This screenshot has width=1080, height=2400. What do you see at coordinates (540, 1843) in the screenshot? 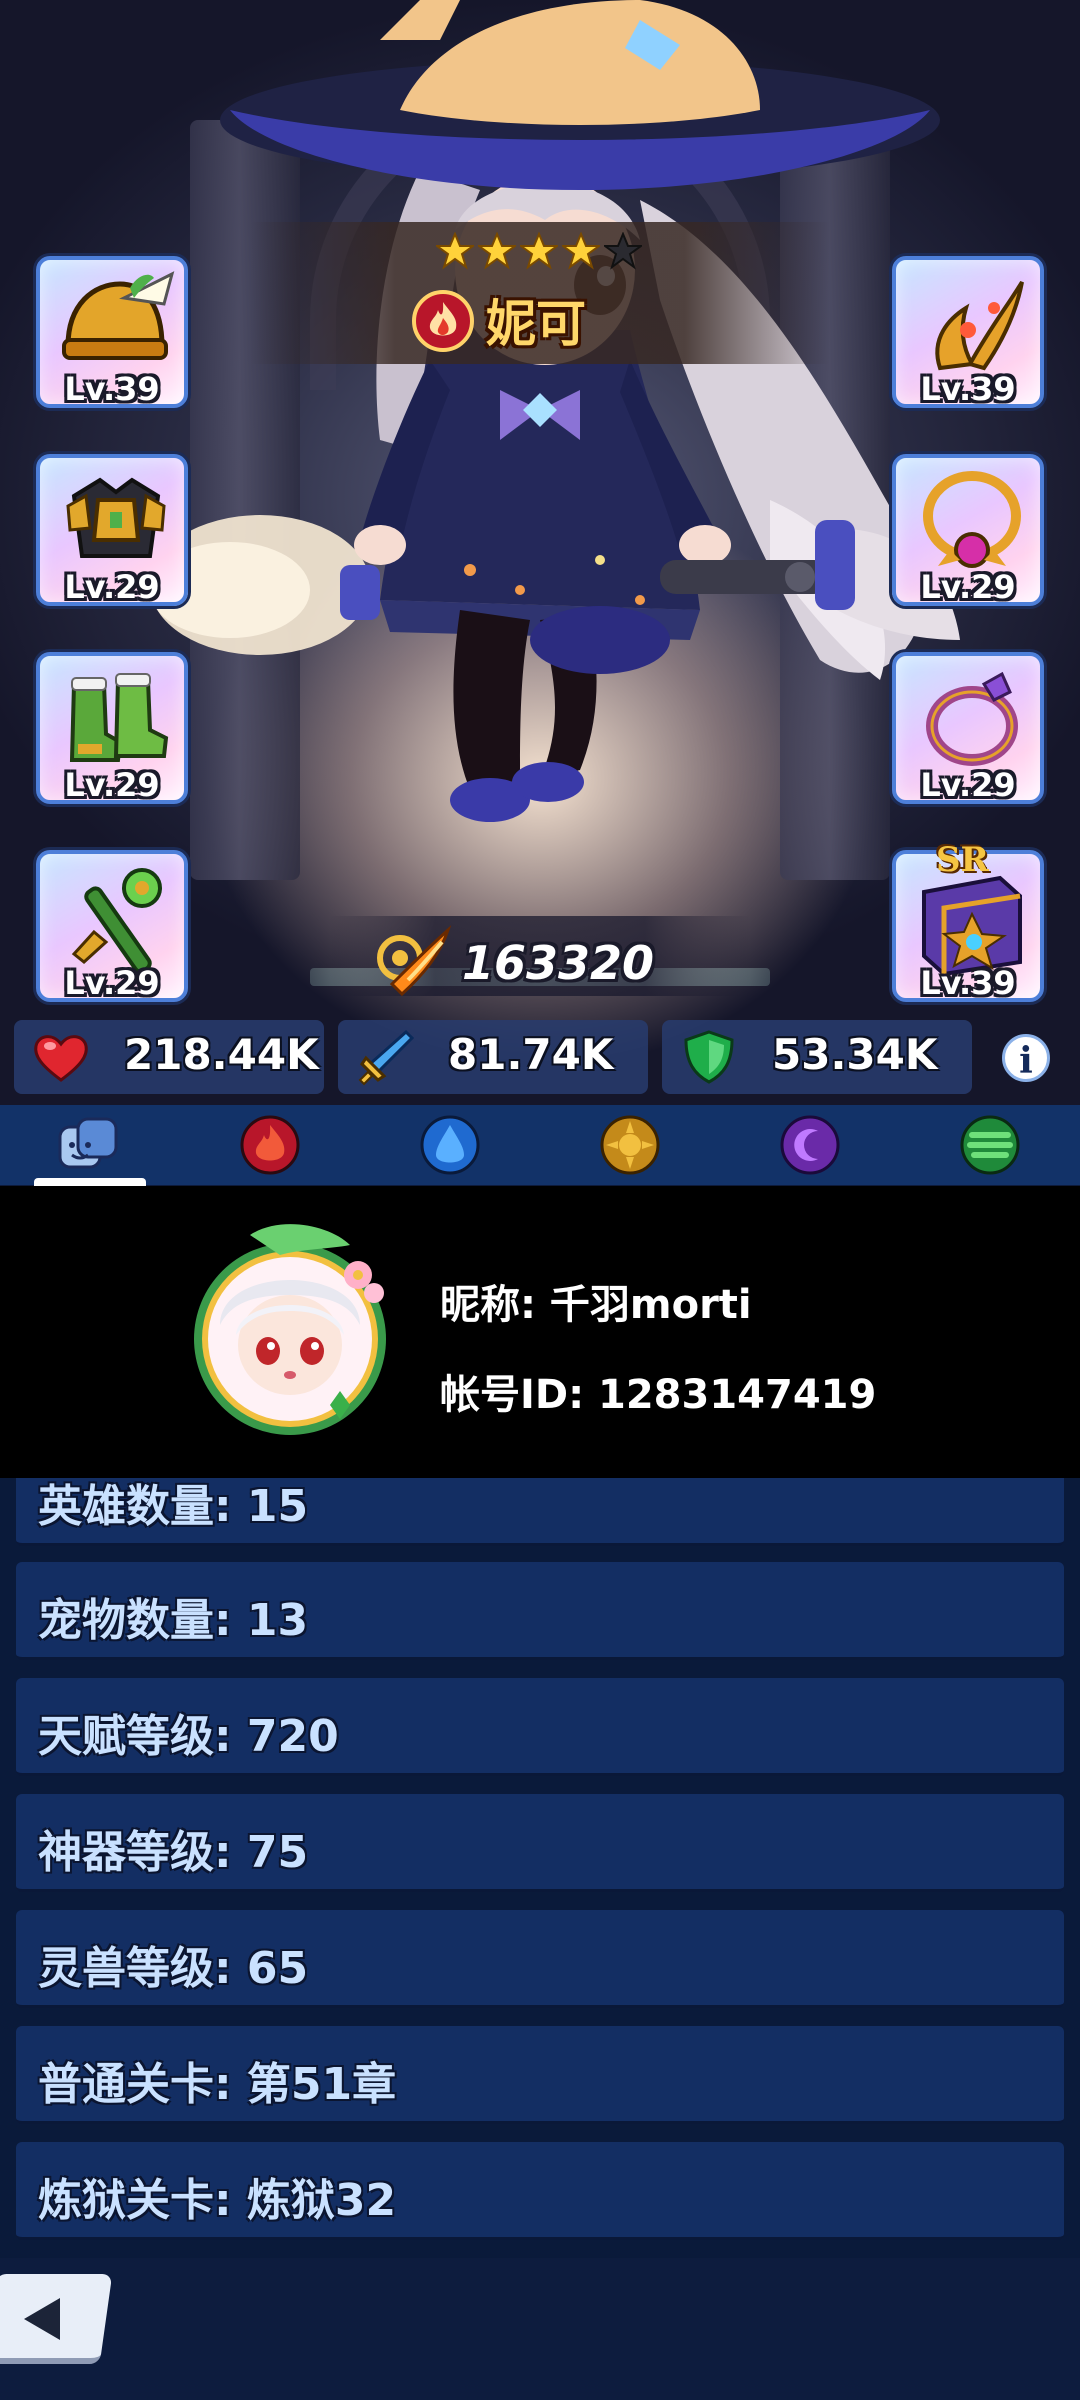
I see `list-item-artifact-level: 神器等级: 75` at bounding box center [540, 1843].